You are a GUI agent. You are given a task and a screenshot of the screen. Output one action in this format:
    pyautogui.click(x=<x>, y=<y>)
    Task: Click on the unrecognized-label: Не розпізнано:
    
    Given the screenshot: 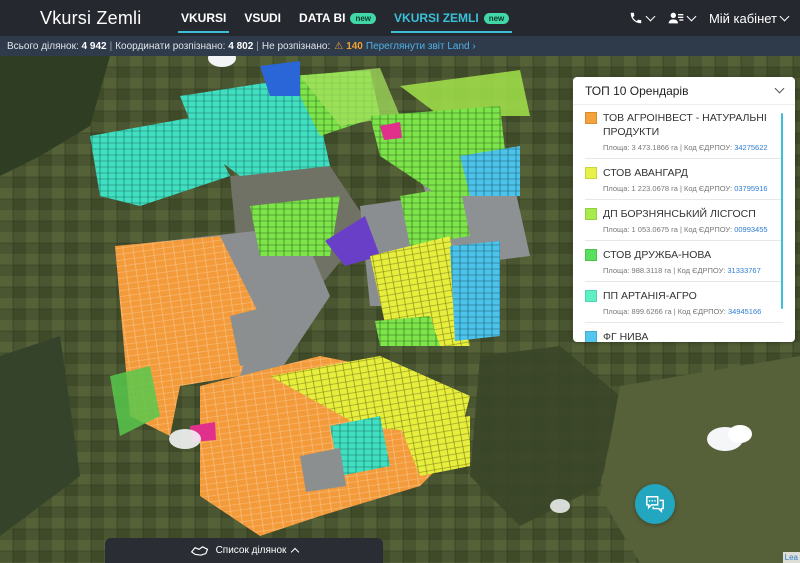 What is the action you would take?
    pyautogui.click(x=296, y=46)
    